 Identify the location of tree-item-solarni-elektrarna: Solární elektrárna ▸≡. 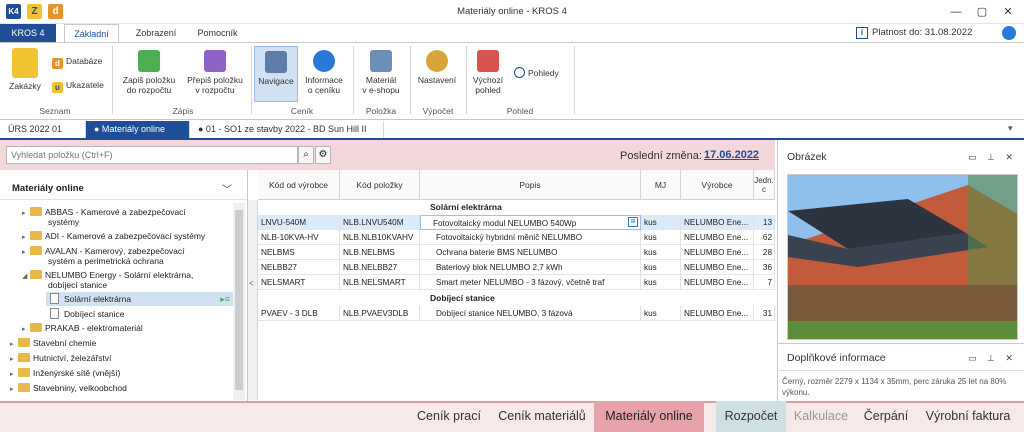
(140, 299).